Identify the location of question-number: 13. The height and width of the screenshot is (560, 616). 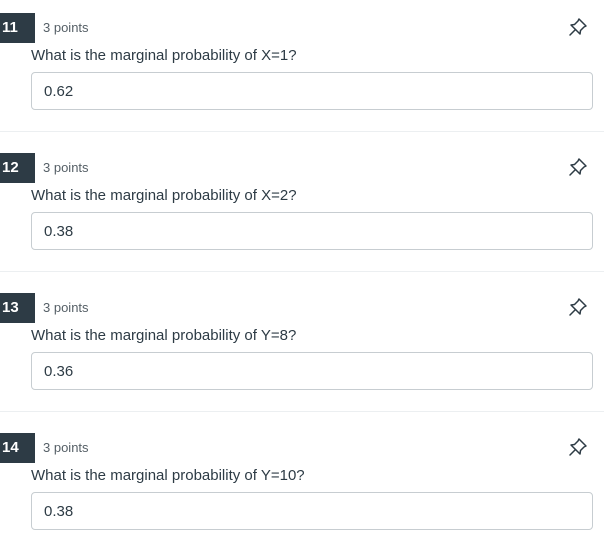
(17, 308).